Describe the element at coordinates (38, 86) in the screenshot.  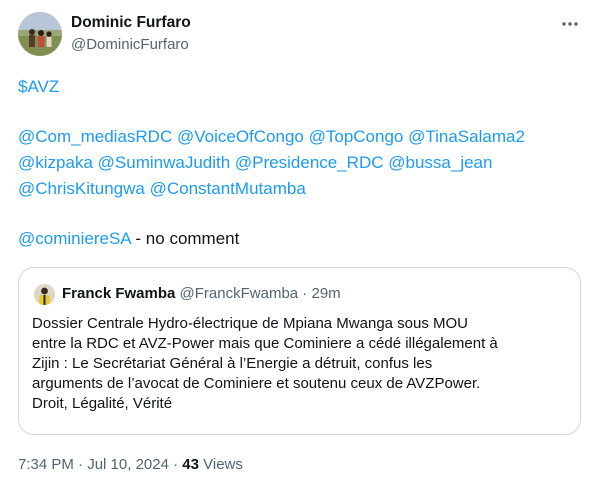
I see `cashtag-link: $AVZ` at that location.